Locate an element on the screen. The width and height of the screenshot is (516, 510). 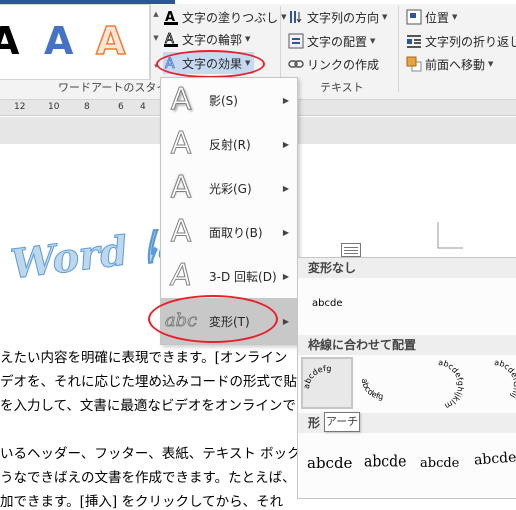
position-icon is located at coordinates (414, 17).